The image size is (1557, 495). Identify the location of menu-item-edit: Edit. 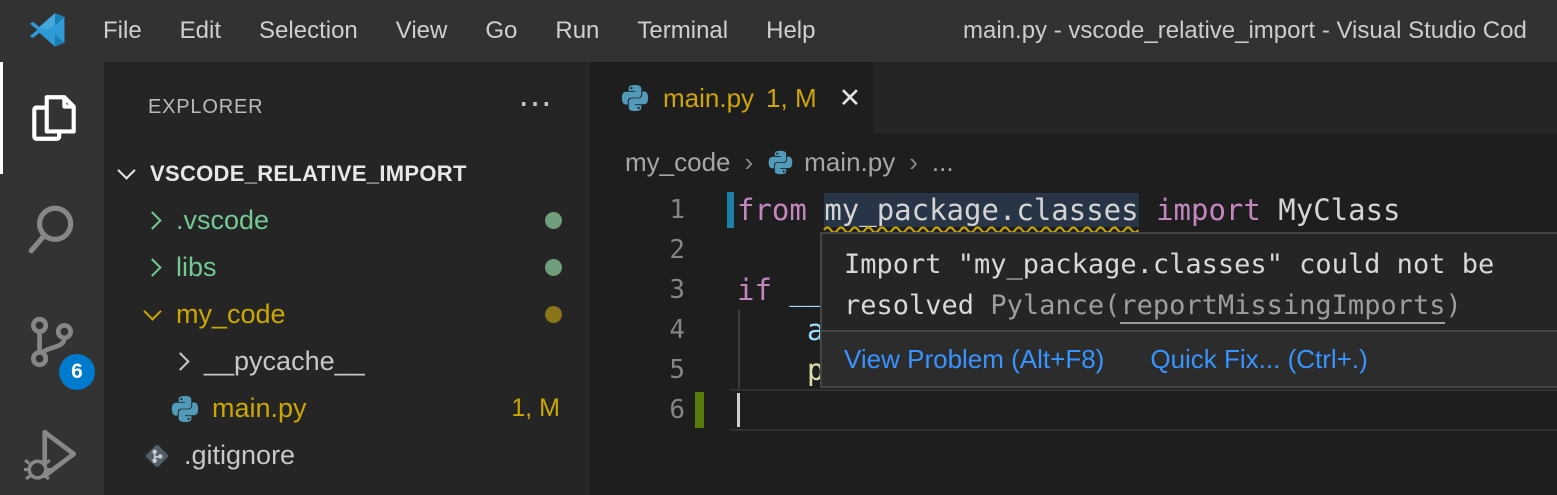
(200, 31).